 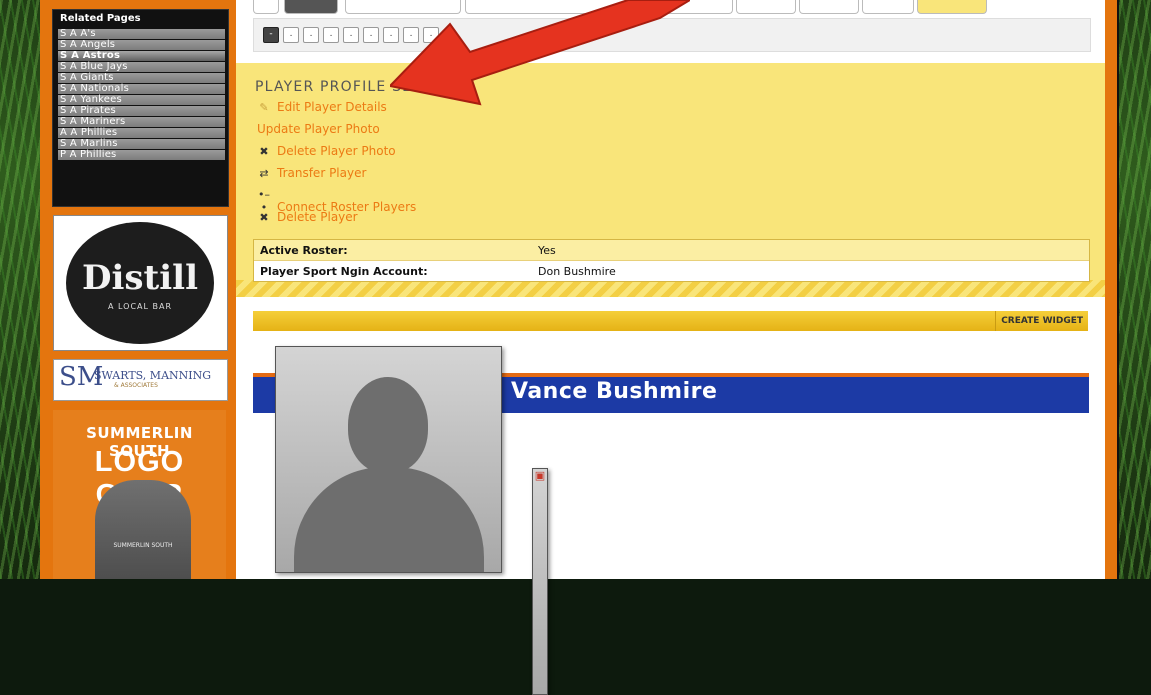 What do you see at coordinates (264, 107) in the screenshot?
I see `pencil-icon: ✎` at bounding box center [264, 107].